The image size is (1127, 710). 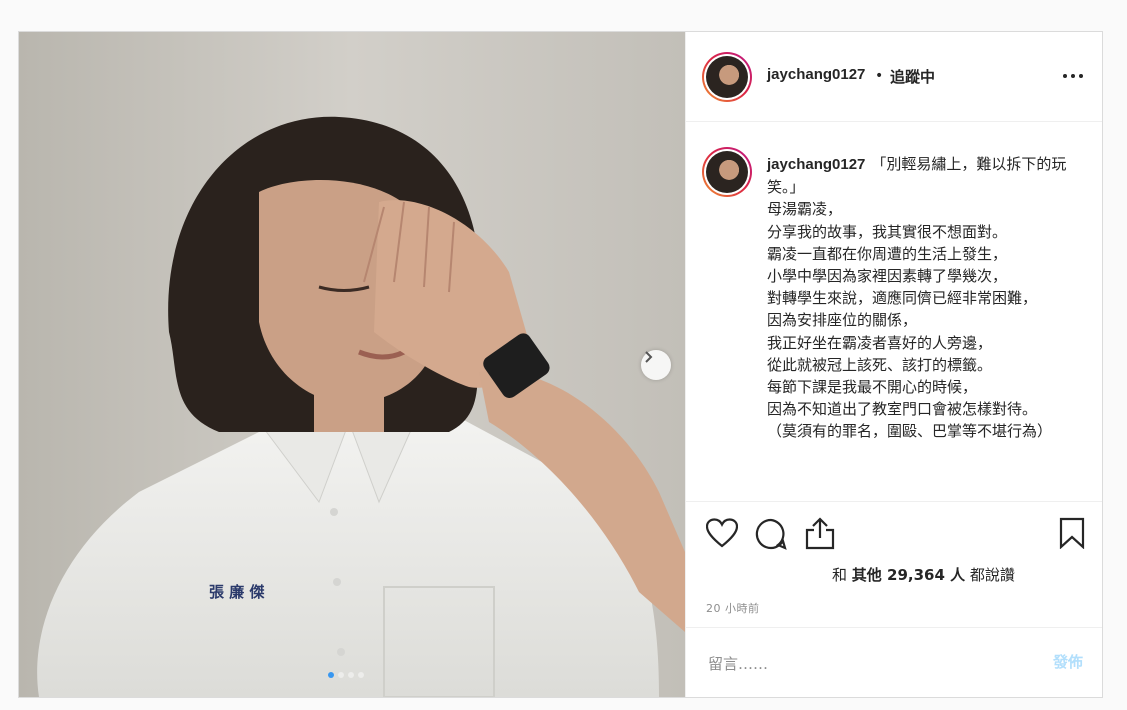 What do you see at coordinates (1073, 76) in the screenshot?
I see `more-options-icon` at bounding box center [1073, 76].